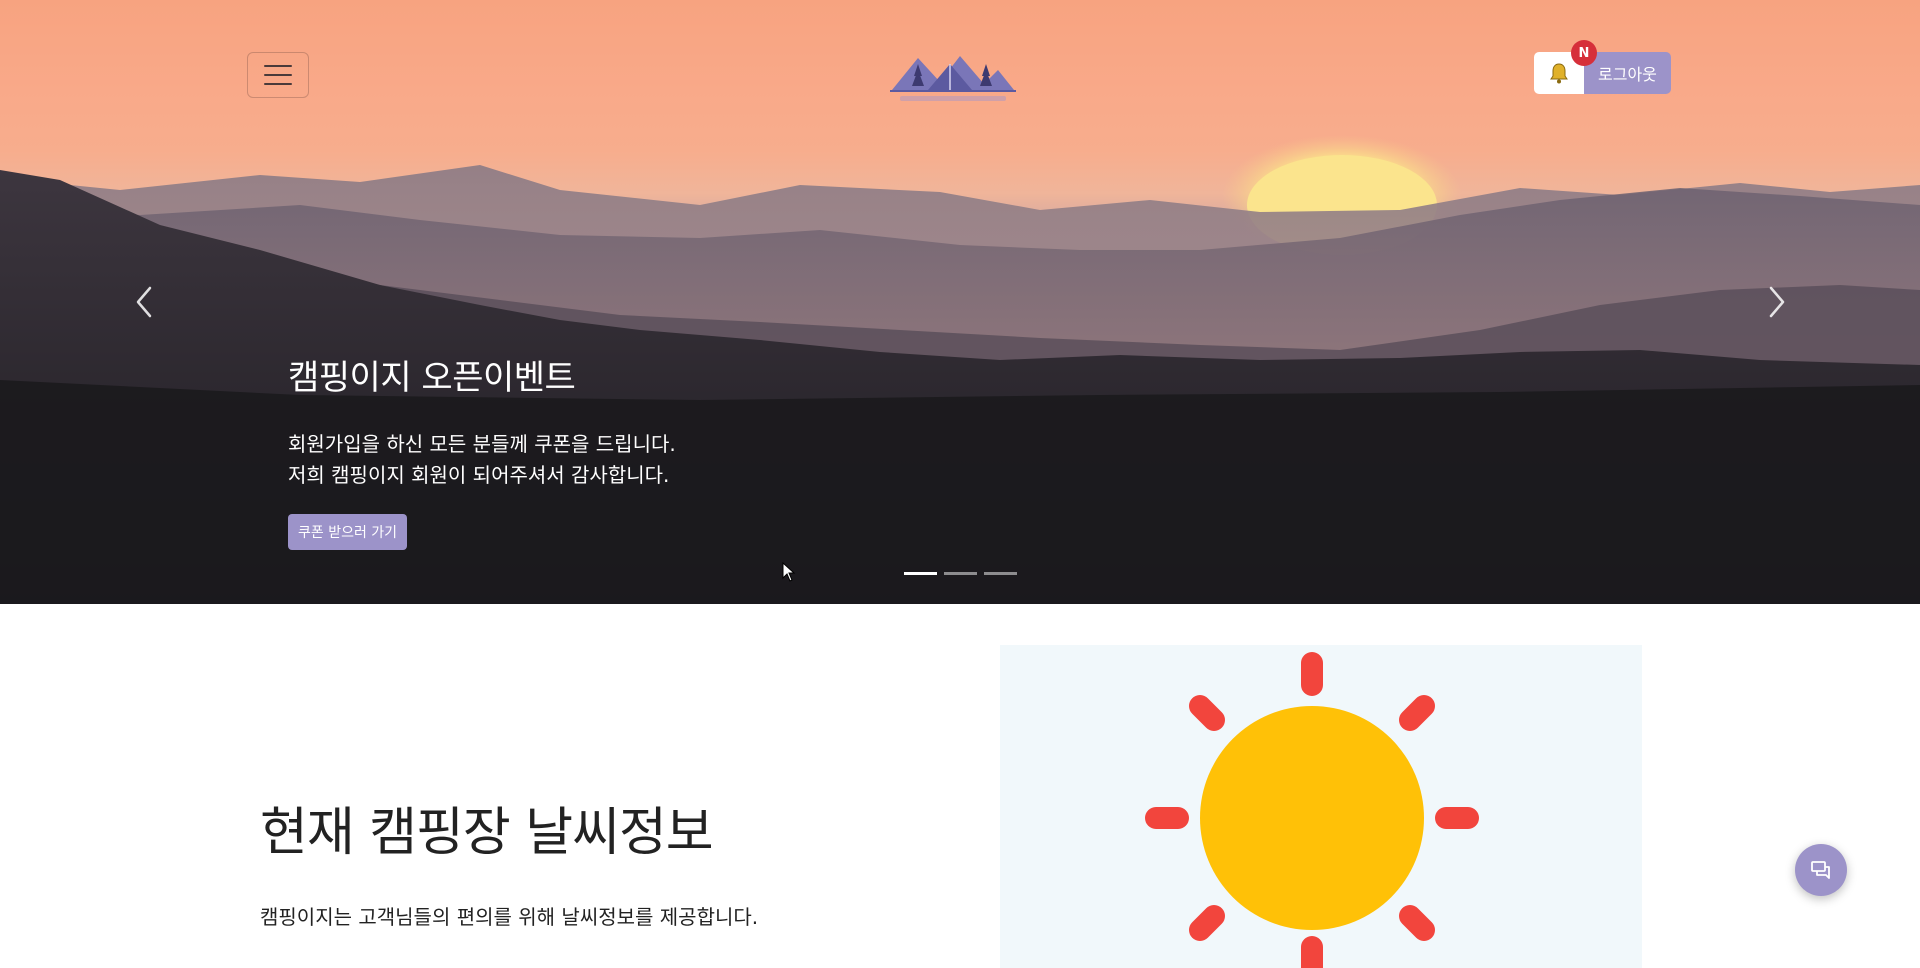  I want to click on logout-button: 로그아웃, so click(1627, 73).